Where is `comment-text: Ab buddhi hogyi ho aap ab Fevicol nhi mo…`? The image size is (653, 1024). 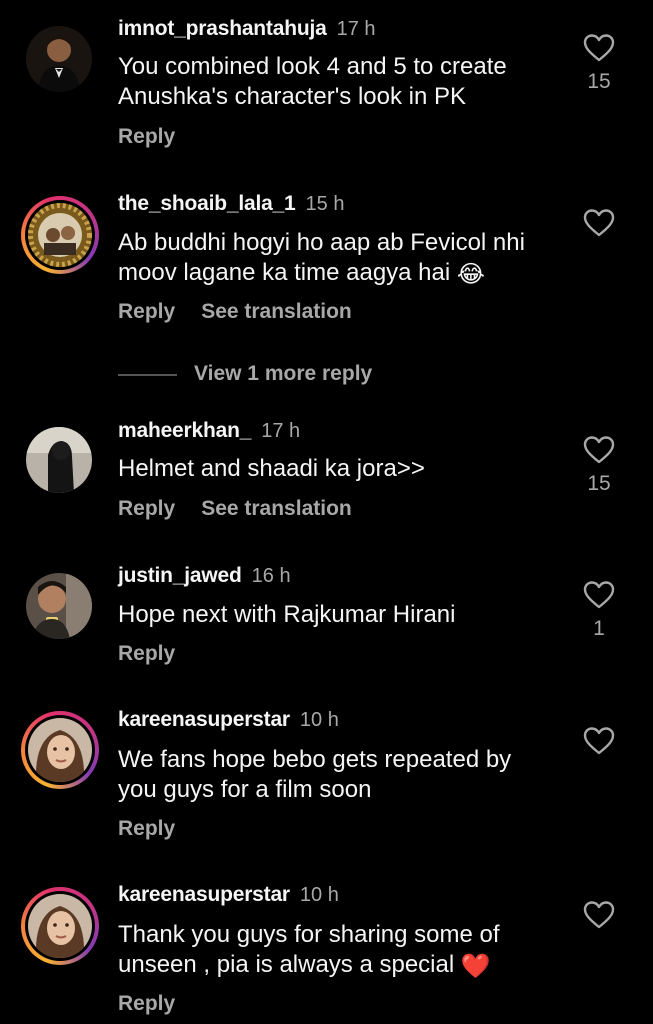
comment-text: Ab buddhi hogyi ho aap ab Fevicol nhi mo… is located at coordinates (321, 258).